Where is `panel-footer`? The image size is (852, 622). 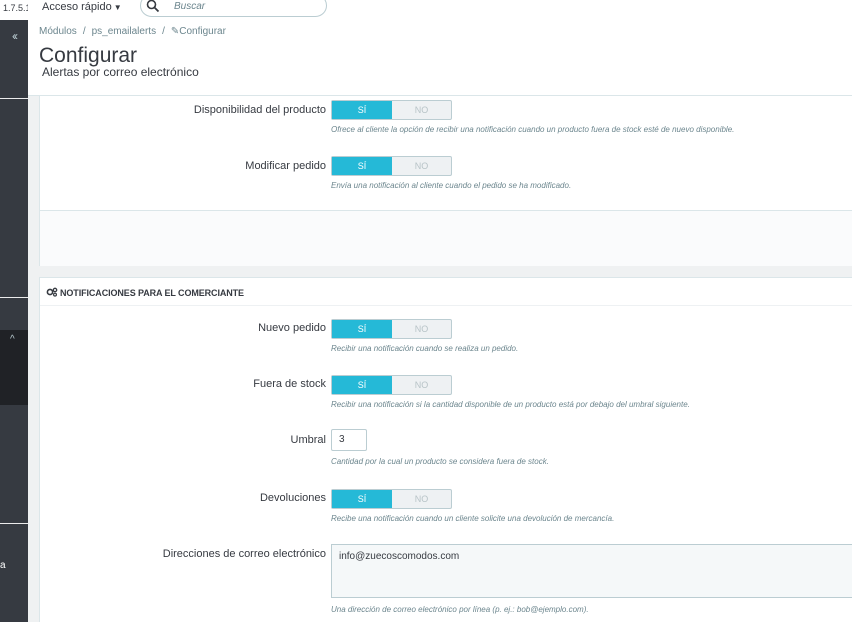 panel-footer is located at coordinates (446, 238).